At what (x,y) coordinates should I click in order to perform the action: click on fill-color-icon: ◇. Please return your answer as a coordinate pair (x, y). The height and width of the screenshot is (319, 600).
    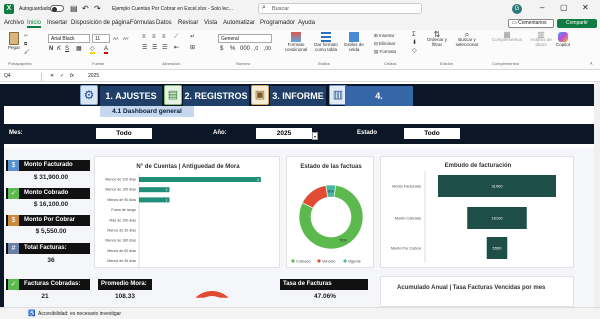
    Looking at the image, I should click on (92, 50).